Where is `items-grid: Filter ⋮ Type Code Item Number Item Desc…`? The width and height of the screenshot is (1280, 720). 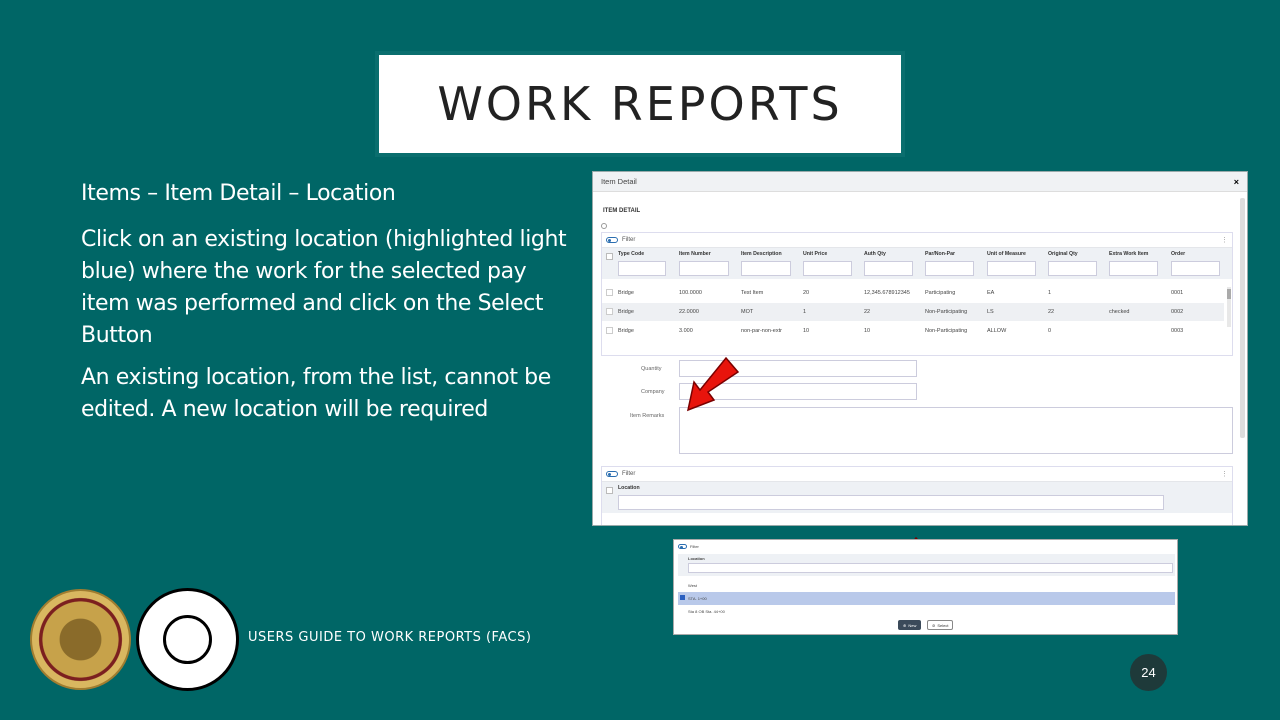
items-grid: Filter ⋮ Type Code Item Number Item Desc… is located at coordinates (917, 294).